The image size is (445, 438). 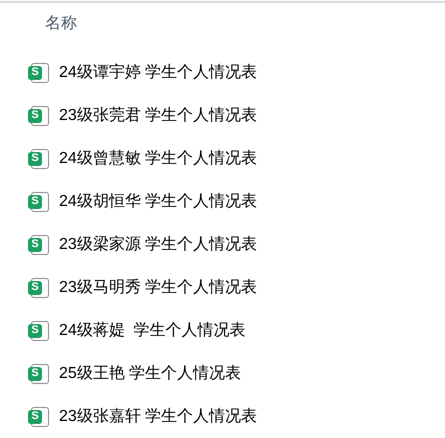 What do you see at coordinates (158, 158) in the screenshot?
I see `file-name: 24级曾慧敏 学生个人情况表` at bounding box center [158, 158].